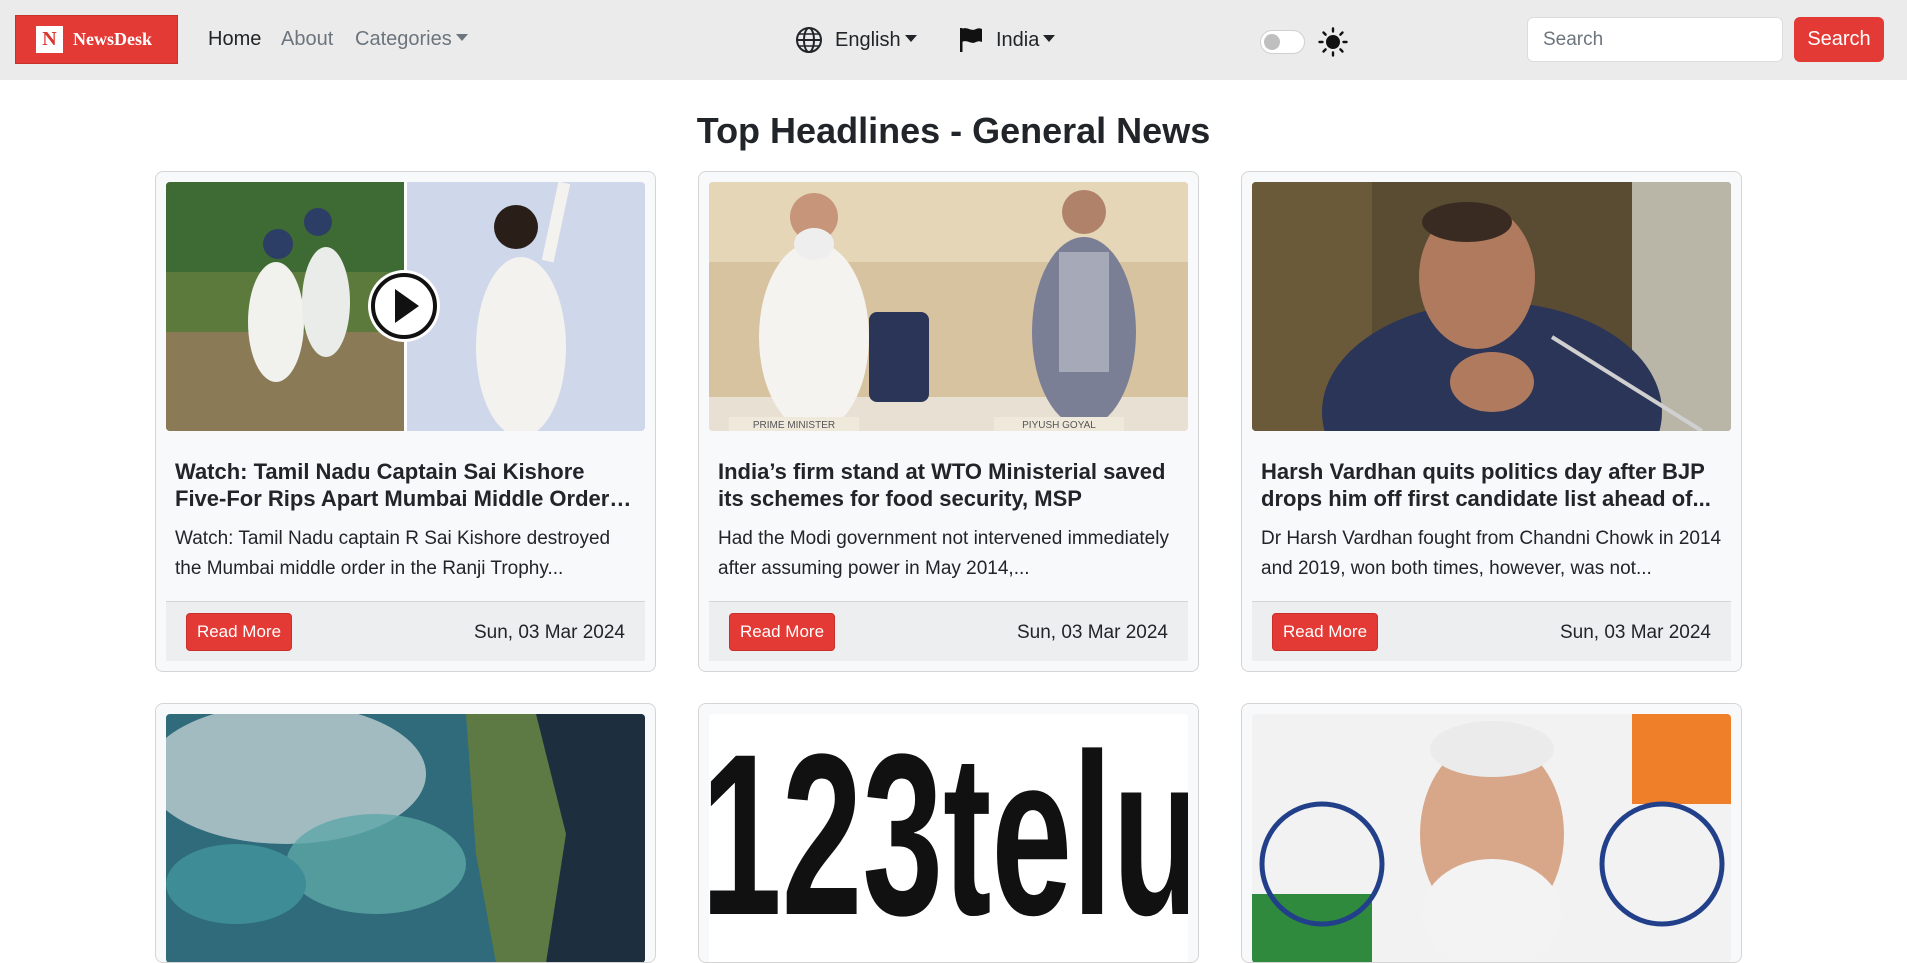 The image size is (1907, 963). I want to click on language-dropdown: English, so click(856, 40).